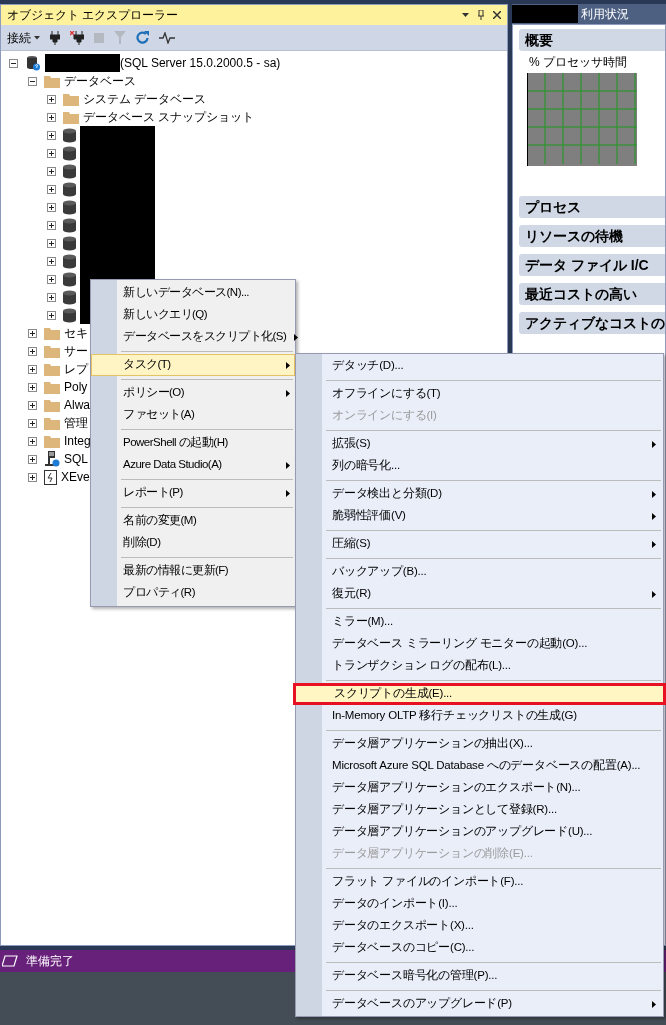 This screenshot has width=666, height=1025. I want to click on tree-item-label: セキ, so click(76, 333).